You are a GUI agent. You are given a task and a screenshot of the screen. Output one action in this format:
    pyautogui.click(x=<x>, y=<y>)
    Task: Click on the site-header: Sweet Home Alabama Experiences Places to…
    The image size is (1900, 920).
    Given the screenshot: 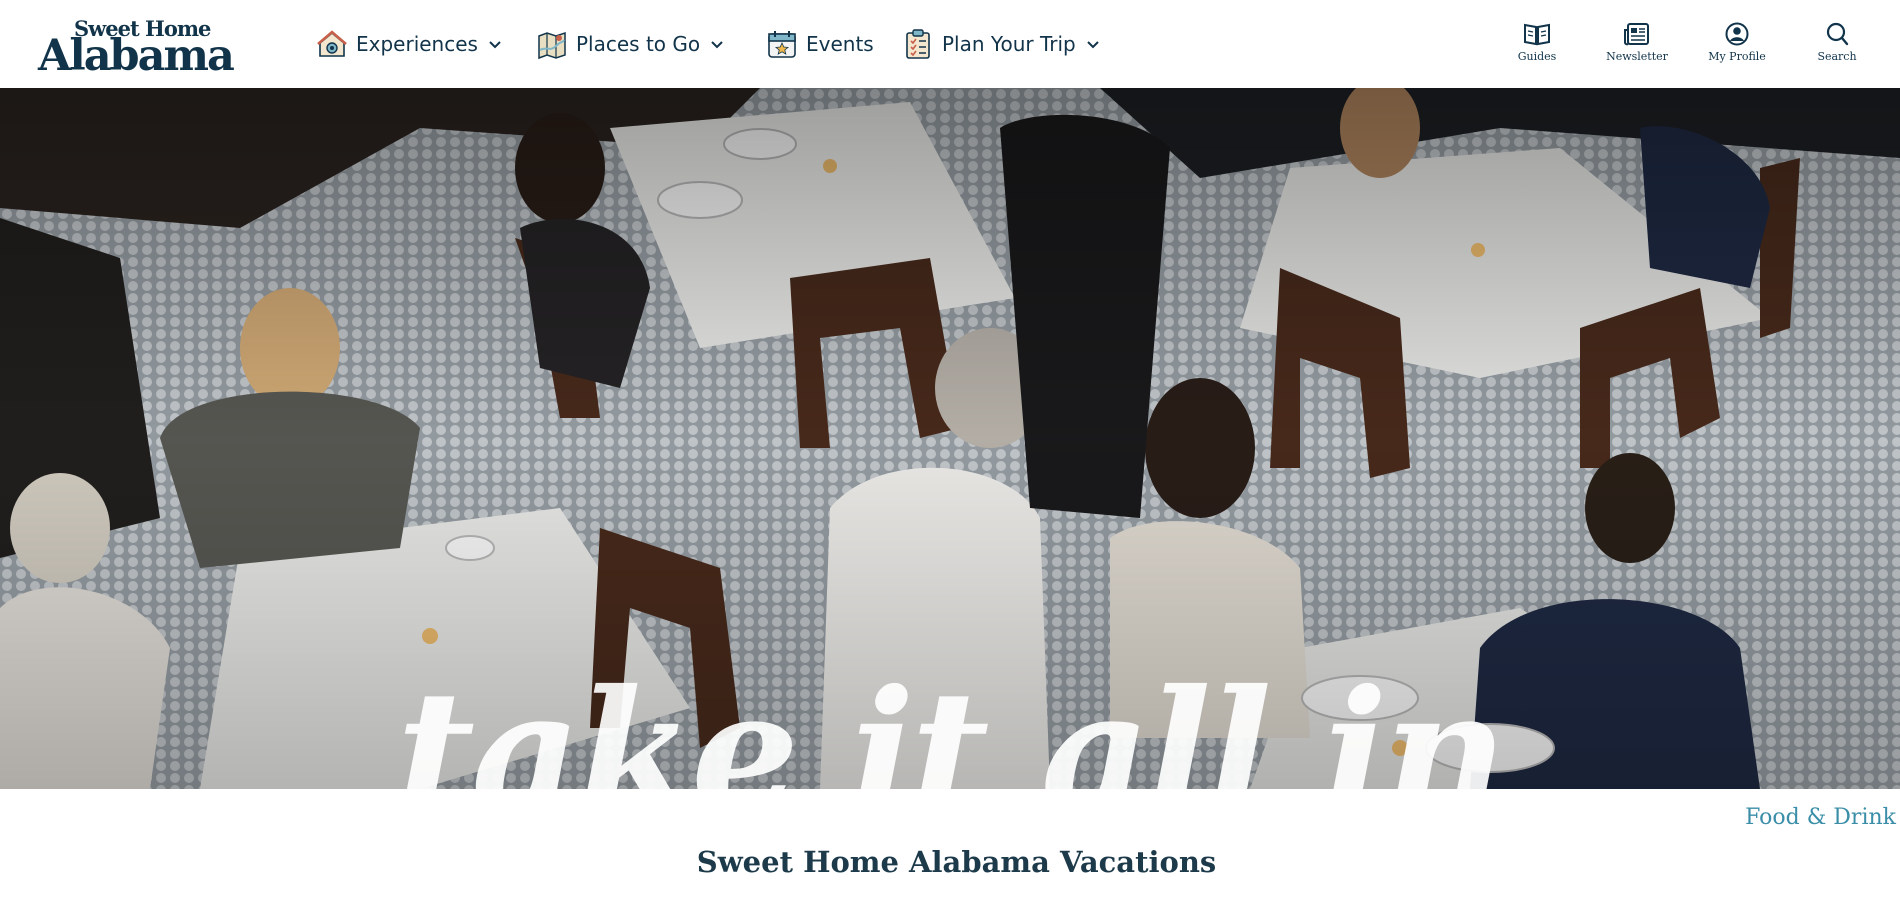 What is the action you would take?
    pyautogui.click(x=950, y=44)
    